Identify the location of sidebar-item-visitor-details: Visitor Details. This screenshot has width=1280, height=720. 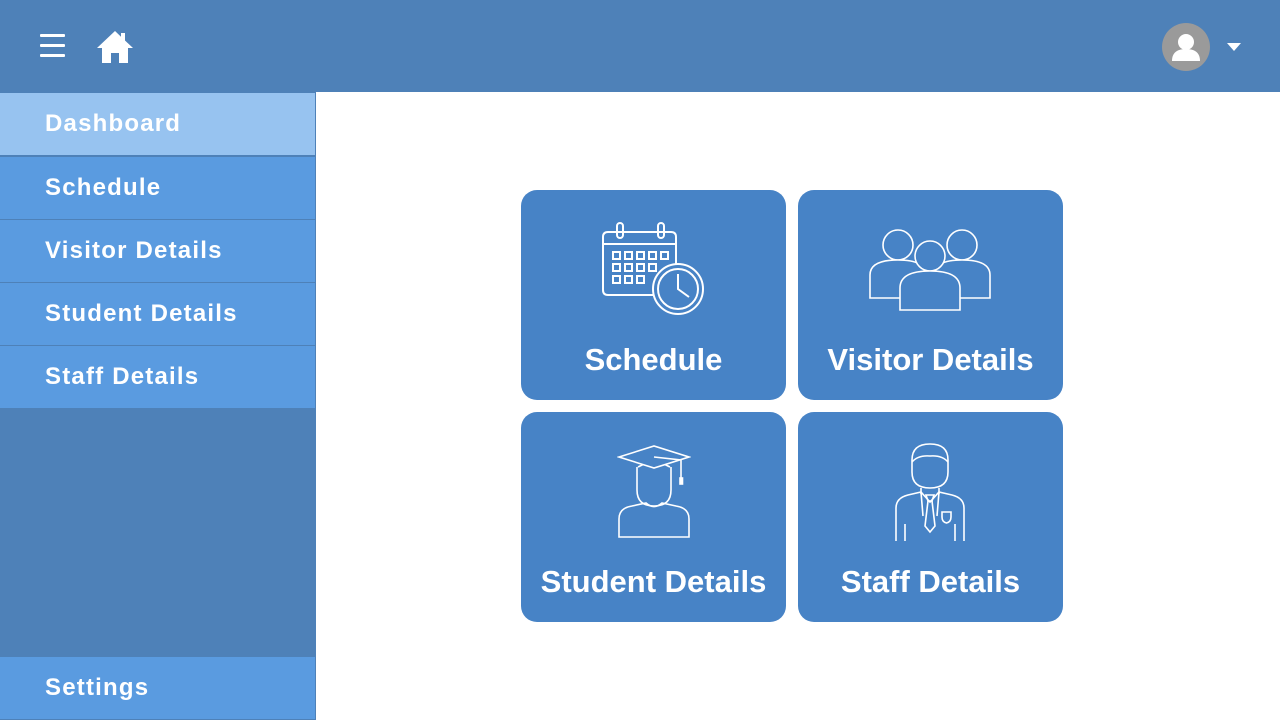
(157, 251).